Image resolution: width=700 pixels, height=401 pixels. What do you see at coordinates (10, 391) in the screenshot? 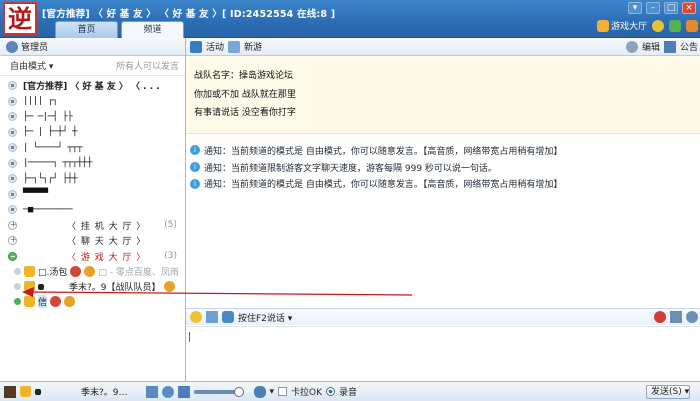
I see `avatar` at bounding box center [10, 391].